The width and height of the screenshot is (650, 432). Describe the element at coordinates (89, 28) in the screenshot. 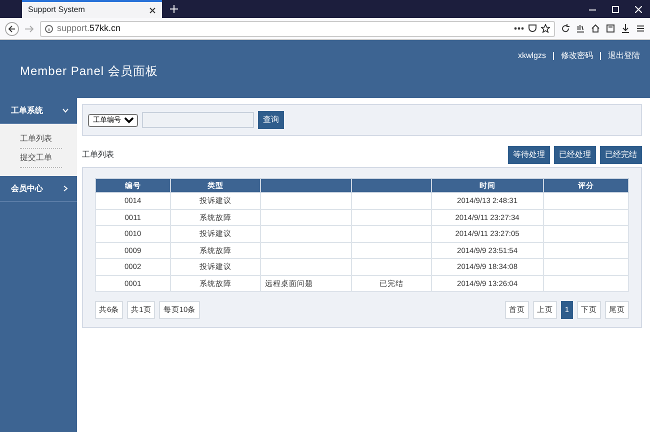

I see `url-text: support.57kk.cn` at that location.